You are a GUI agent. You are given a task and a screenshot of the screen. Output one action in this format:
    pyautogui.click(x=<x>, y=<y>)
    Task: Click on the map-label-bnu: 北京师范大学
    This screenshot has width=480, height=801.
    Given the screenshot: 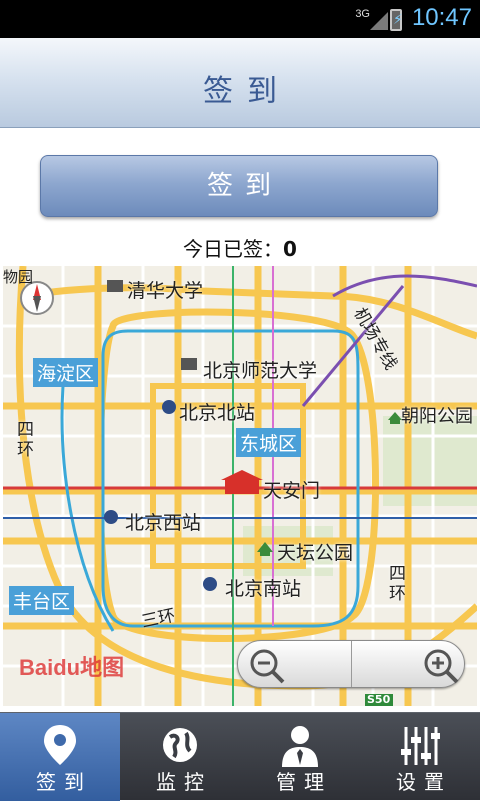 What is the action you would take?
    pyautogui.click(x=260, y=371)
    